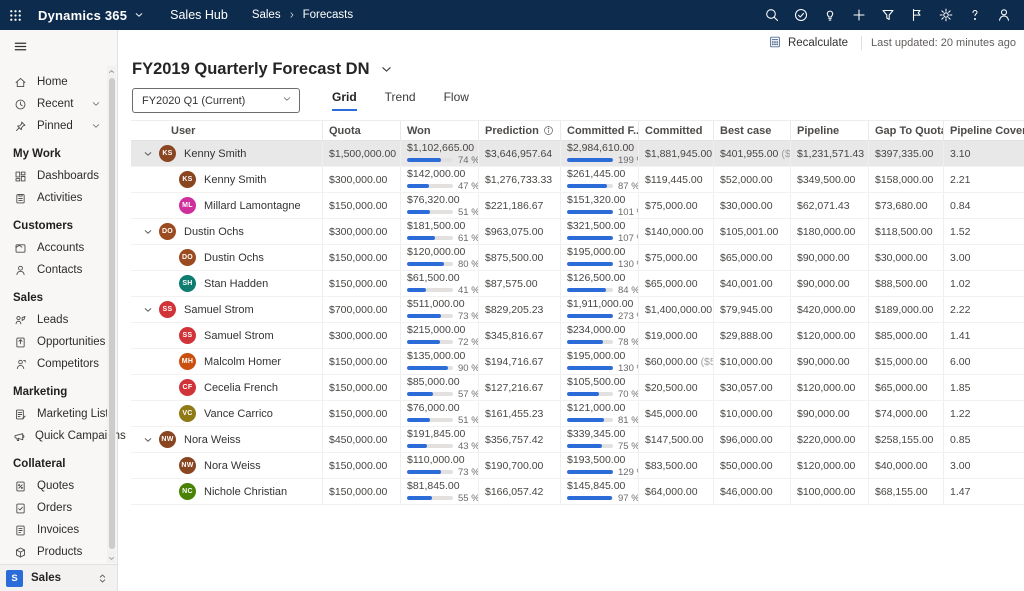  Describe the element at coordinates (906, 130) in the screenshot. I see `column-header-gap-to-quota: Gap To Quota` at that location.